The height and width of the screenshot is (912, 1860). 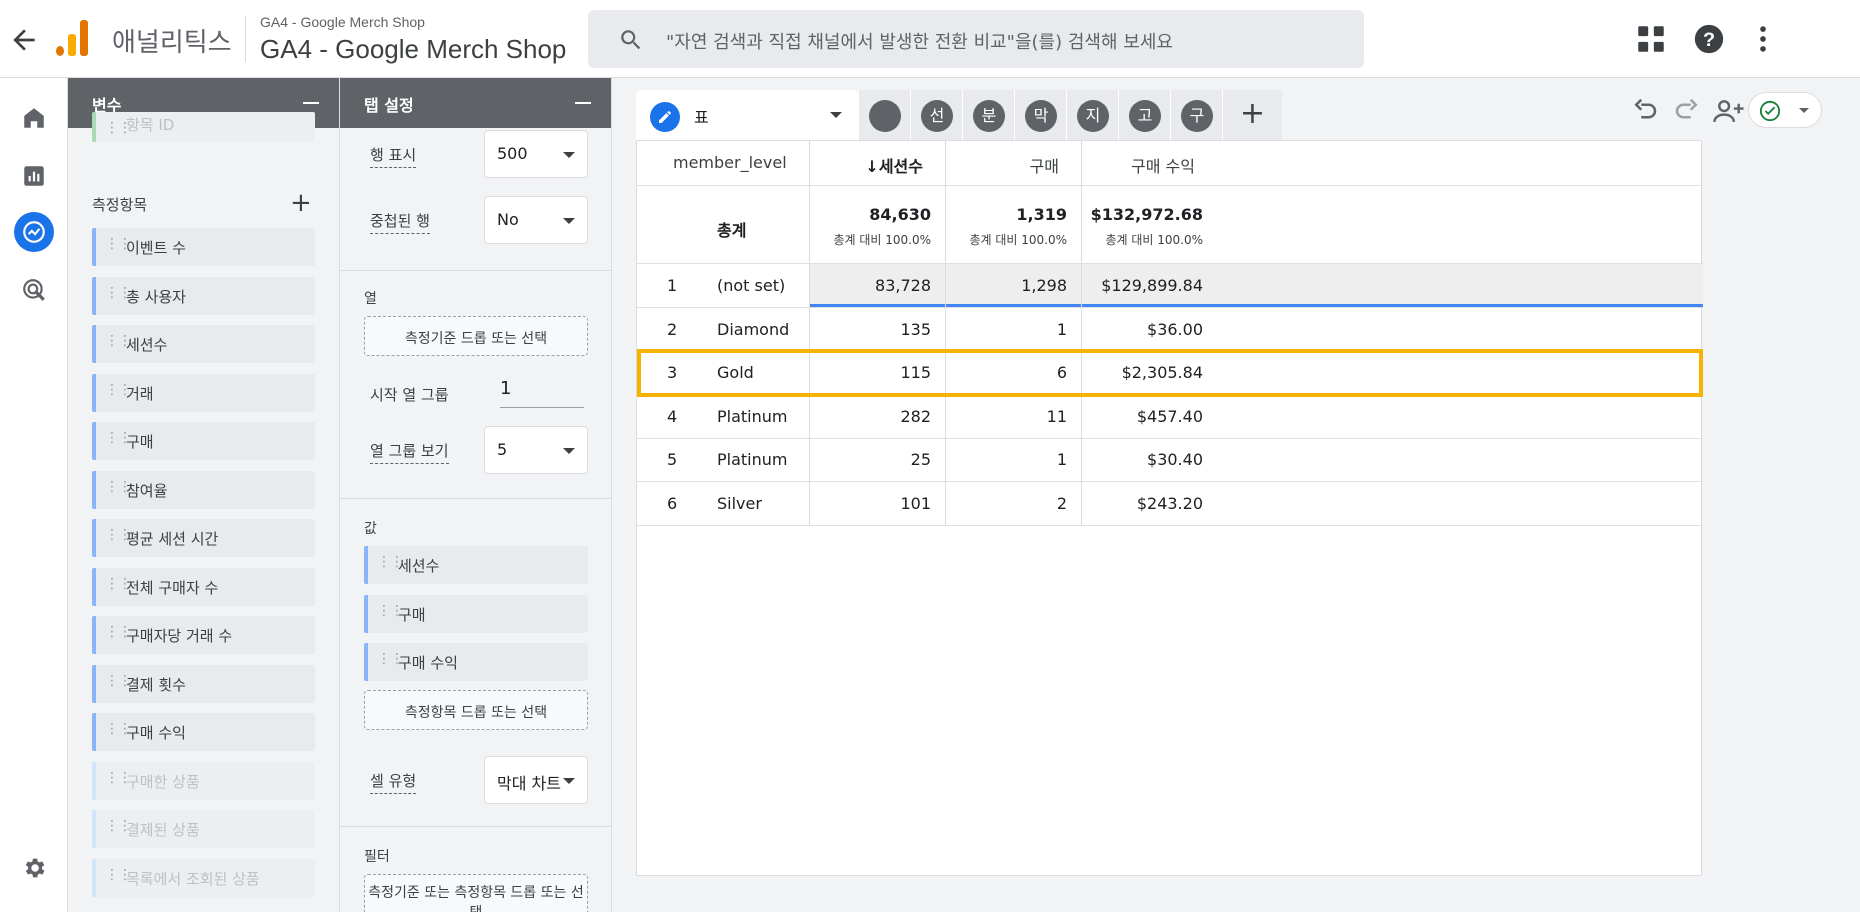 I want to click on start-group-input: 1, so click(x=542, y=391).